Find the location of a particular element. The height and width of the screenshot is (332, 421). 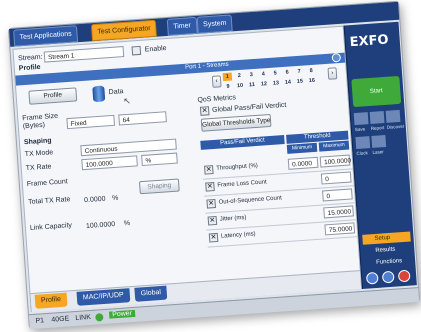

page-button-2: 2 is located at coordinates (240, 76).